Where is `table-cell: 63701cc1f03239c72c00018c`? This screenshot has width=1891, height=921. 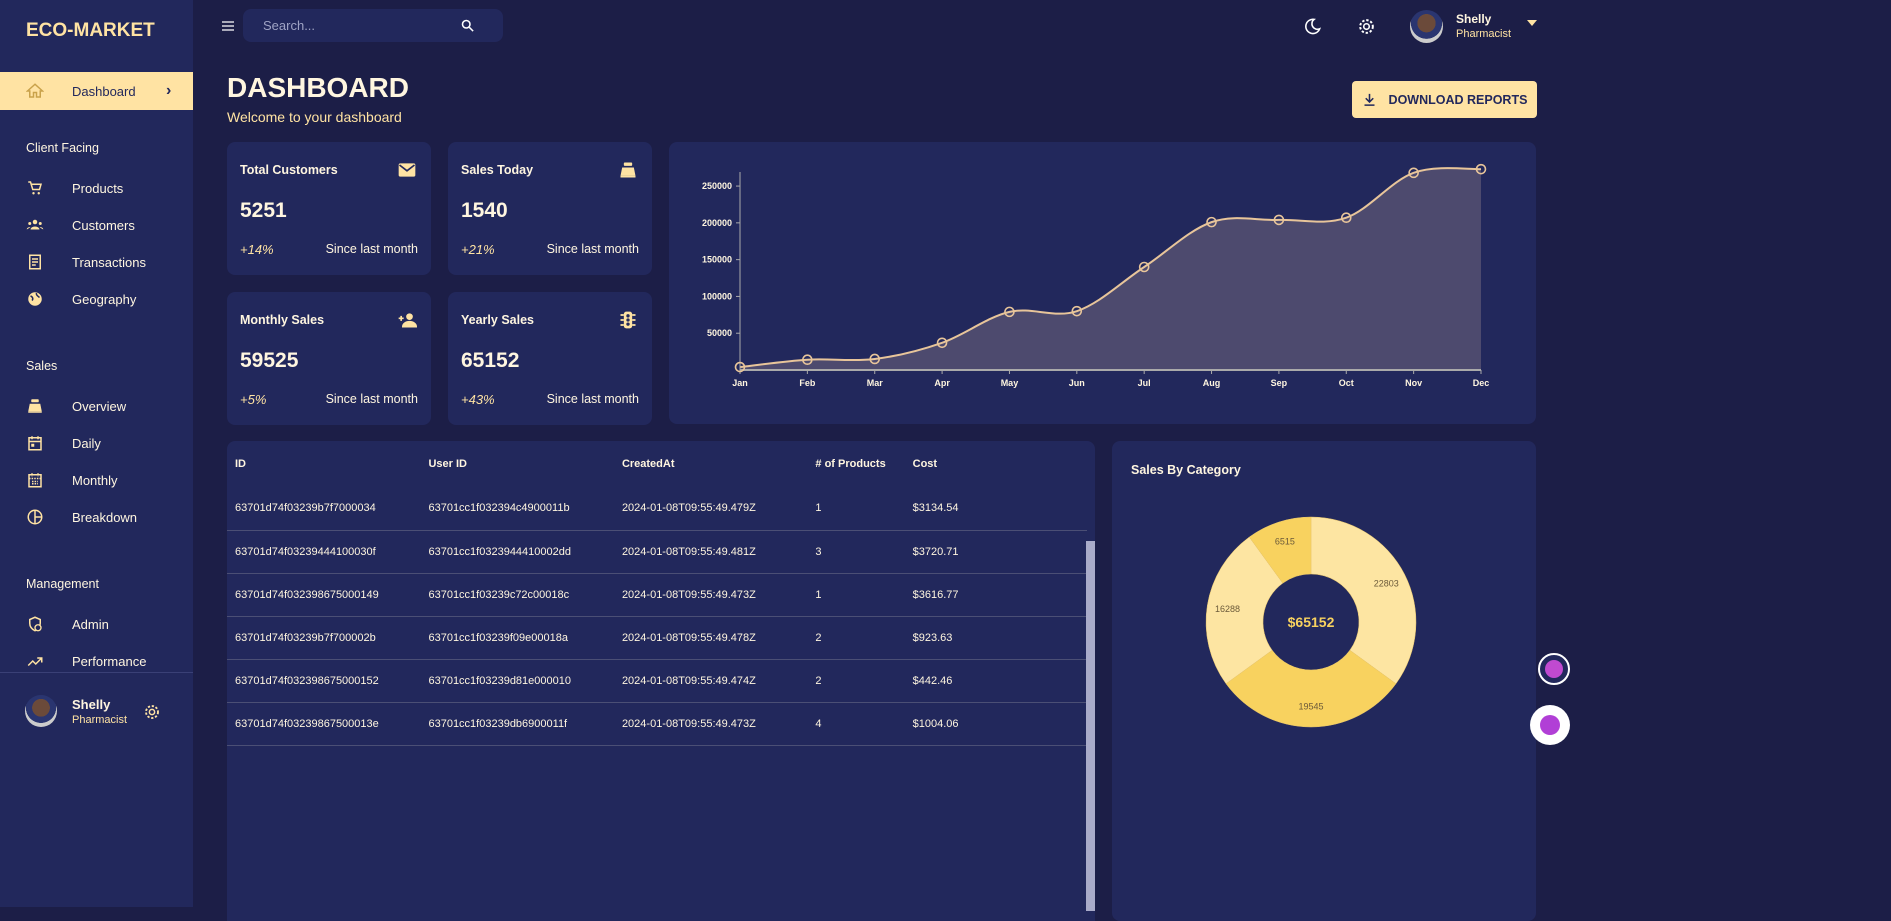
table-cell: 63701cc1f03239c72c00018c is located at coordinates (517, 595).